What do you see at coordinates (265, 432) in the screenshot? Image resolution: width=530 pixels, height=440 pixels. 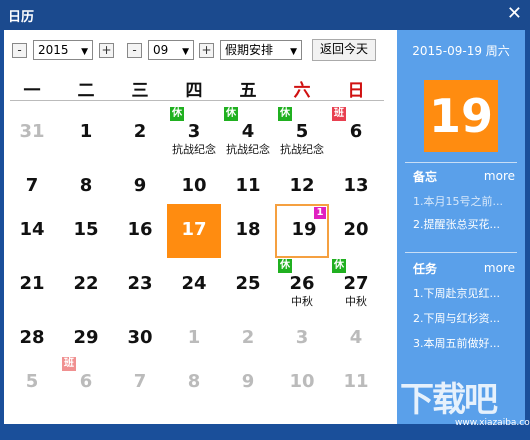 I see `bottom-strip` at bounding box center [265, 432].